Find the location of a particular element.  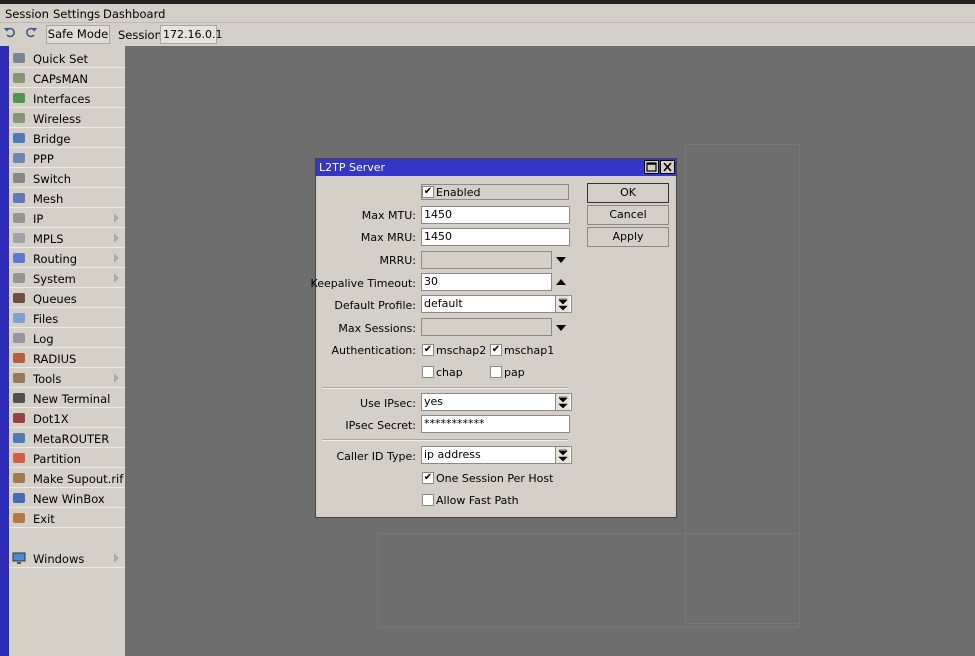

default-profile-dropdown-button is located at coordinates (562, 304).